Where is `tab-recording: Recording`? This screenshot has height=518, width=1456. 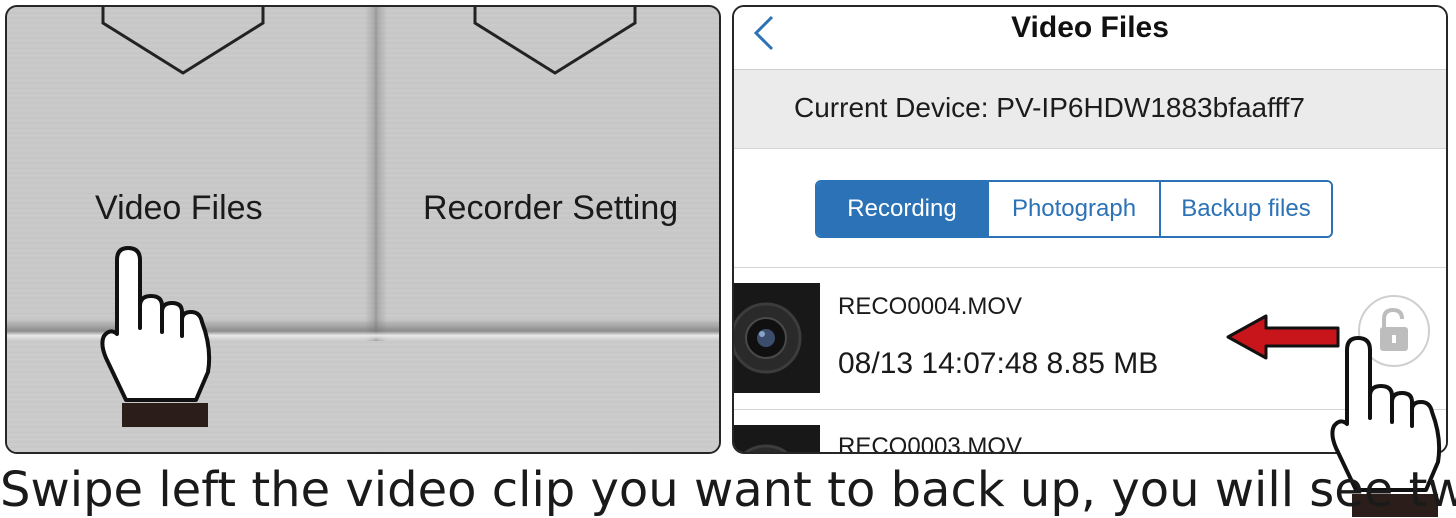 tab-recording: Recording is located at coordinates (902, 209).